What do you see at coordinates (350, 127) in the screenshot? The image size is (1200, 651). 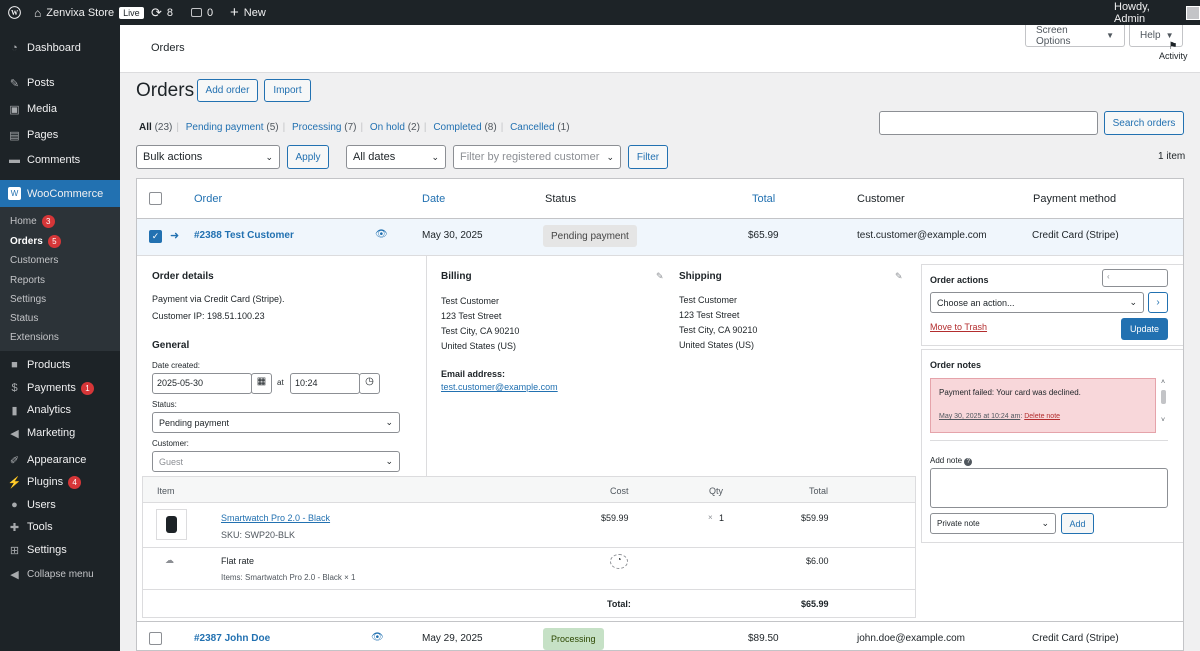 I see `filter-count: (7)` at bounding box center [350, 127].